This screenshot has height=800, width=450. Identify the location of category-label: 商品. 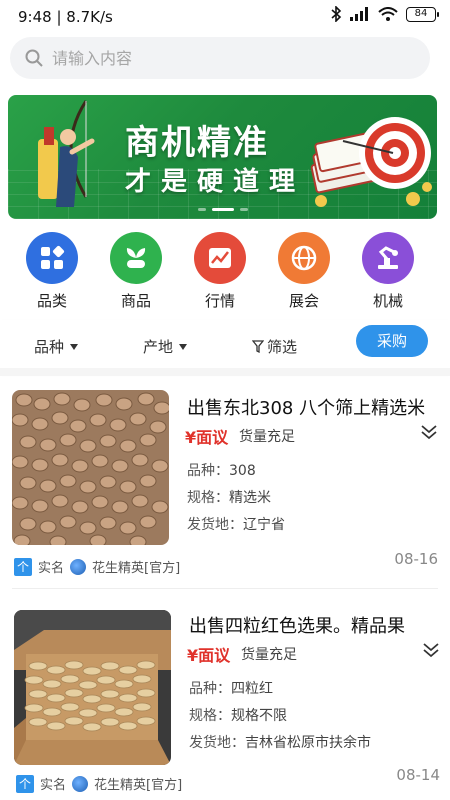
(135, 301).